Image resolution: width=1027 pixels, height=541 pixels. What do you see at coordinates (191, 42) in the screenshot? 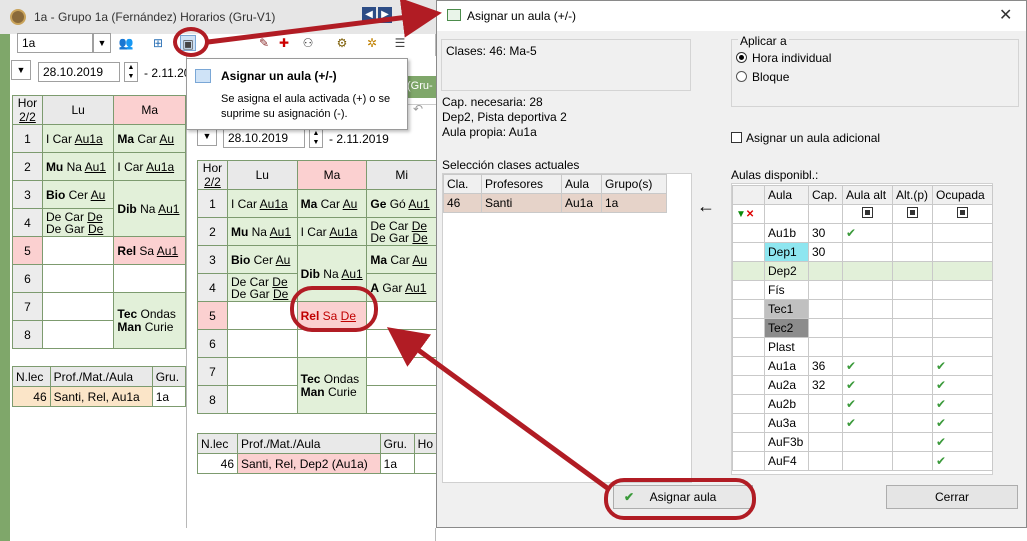
I see `annotation-ring-toolbar` at bounding box center [191, 42].